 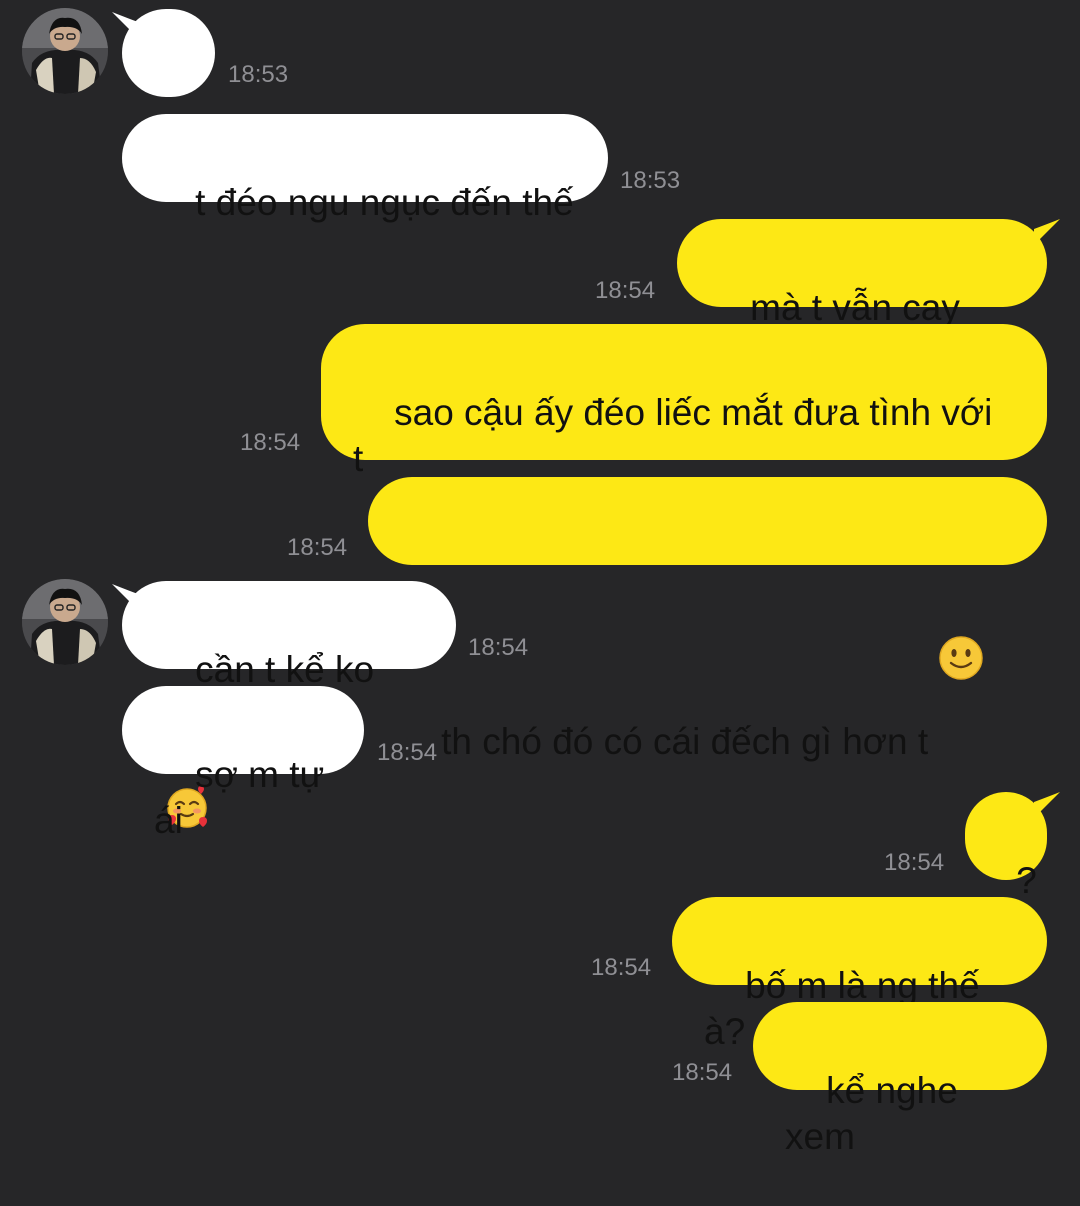 What do you see at coordinates (384, 202) in the screenshot?
I see `message-text: t đéo ngu ngục đến thế` at bounding box center [384, 202].